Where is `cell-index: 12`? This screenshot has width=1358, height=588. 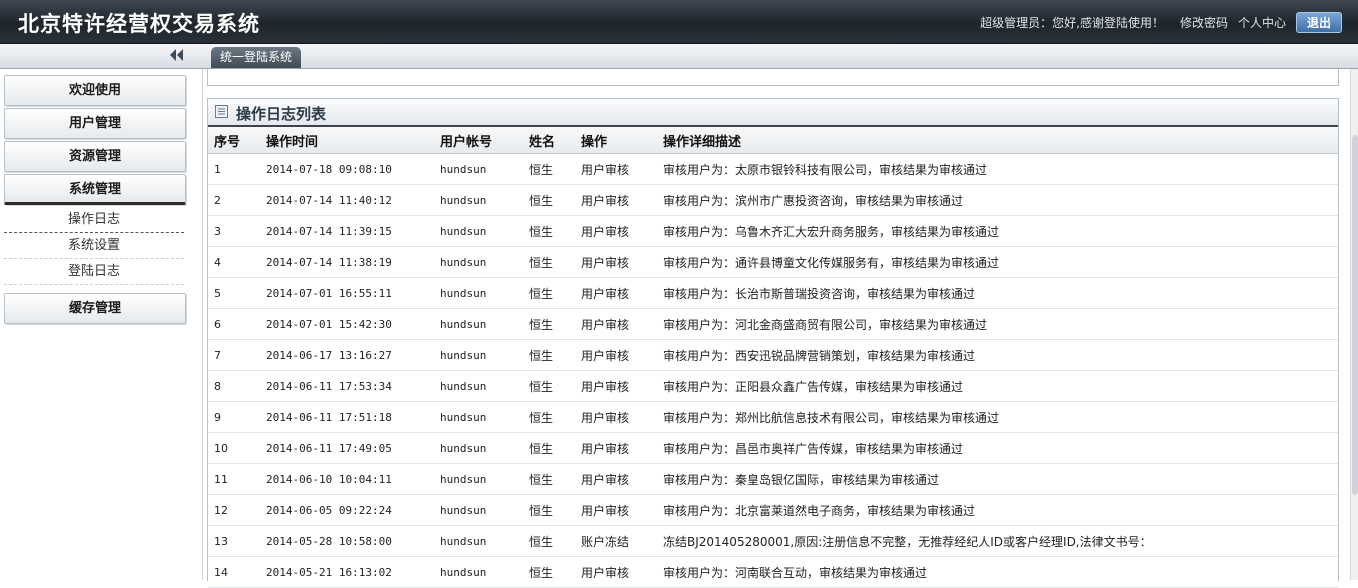
cell-index: 12 is located at coordinates (234, 510).